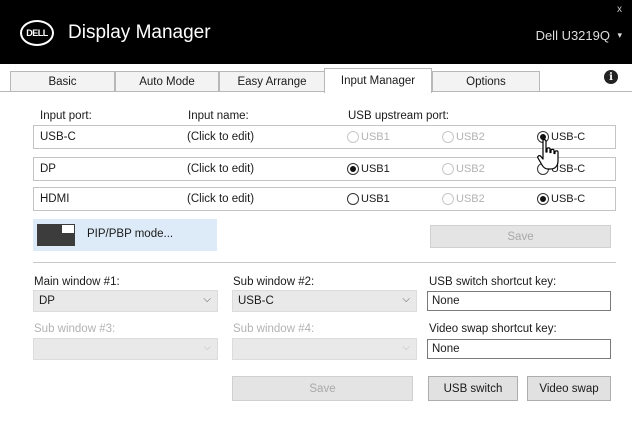 This screenshot has height=426, width=632. Describe the element at coordinates (611, 77) in the screenshot. I see `info-icon: i` at that location.